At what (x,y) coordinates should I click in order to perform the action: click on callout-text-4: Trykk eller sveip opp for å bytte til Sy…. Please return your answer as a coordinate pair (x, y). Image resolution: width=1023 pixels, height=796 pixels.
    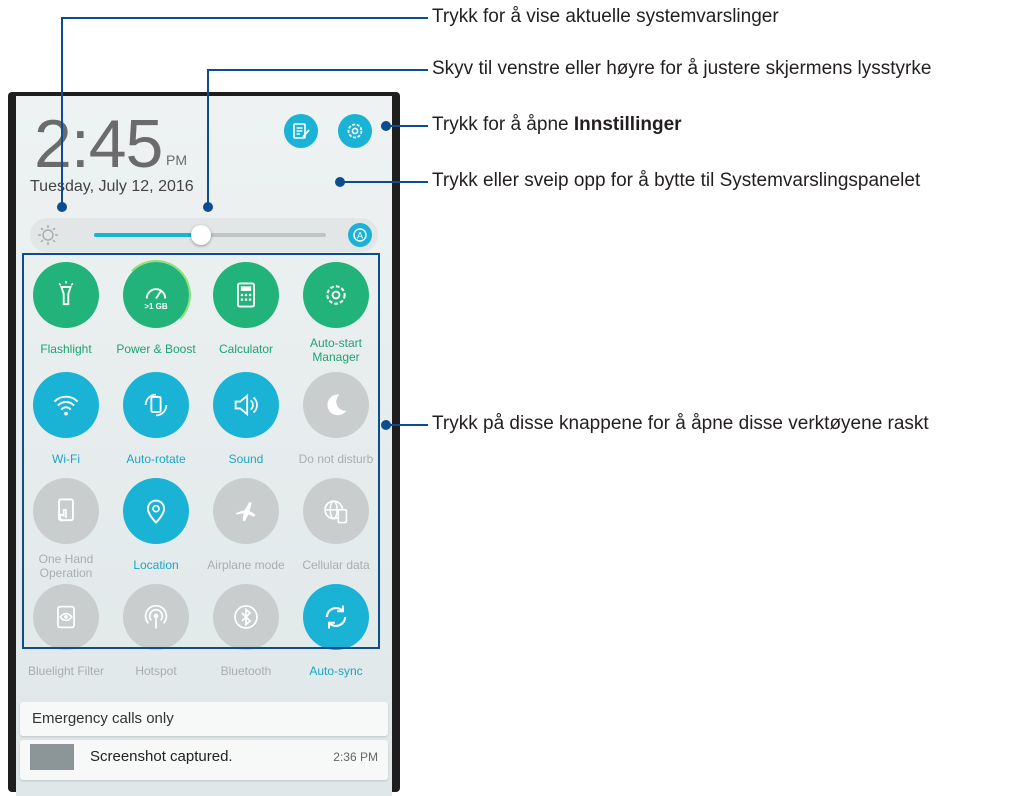
    Looking at the image, I should click on (676, 180).